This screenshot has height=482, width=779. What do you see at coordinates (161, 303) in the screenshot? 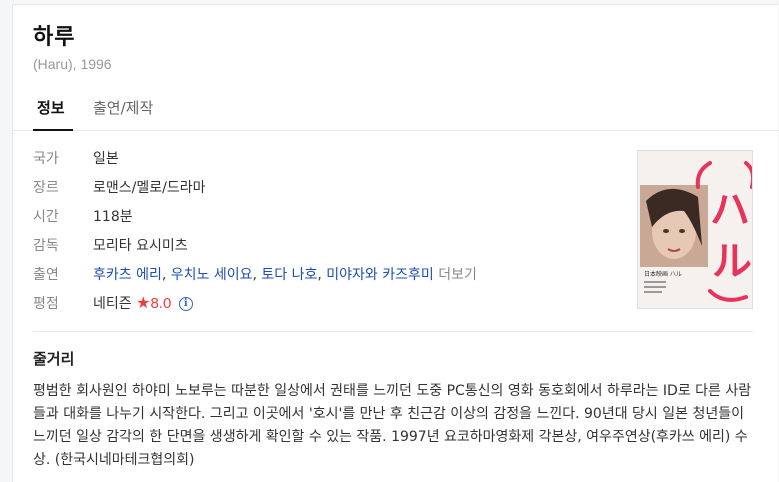
I see `rating-score: 8.0` at bounding box center [161, 303].